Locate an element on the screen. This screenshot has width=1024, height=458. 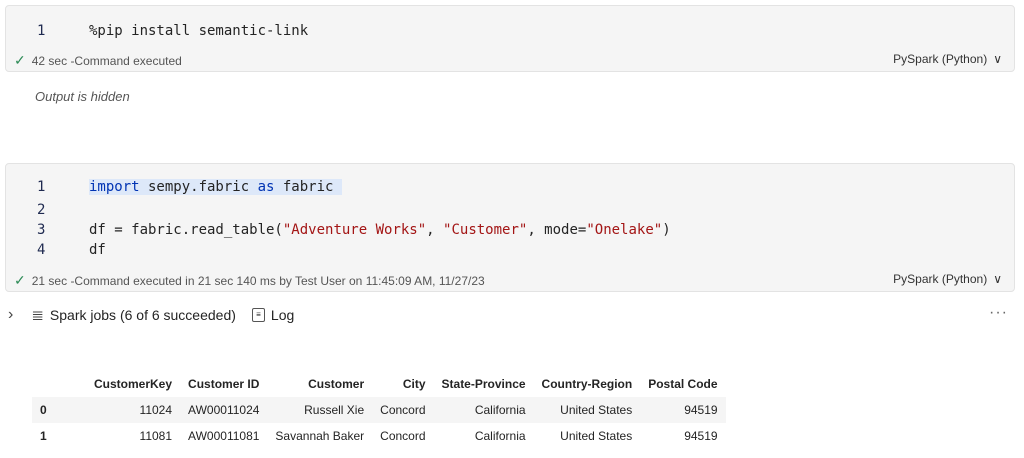
code-text: ) is located at coordinates (666, 230).